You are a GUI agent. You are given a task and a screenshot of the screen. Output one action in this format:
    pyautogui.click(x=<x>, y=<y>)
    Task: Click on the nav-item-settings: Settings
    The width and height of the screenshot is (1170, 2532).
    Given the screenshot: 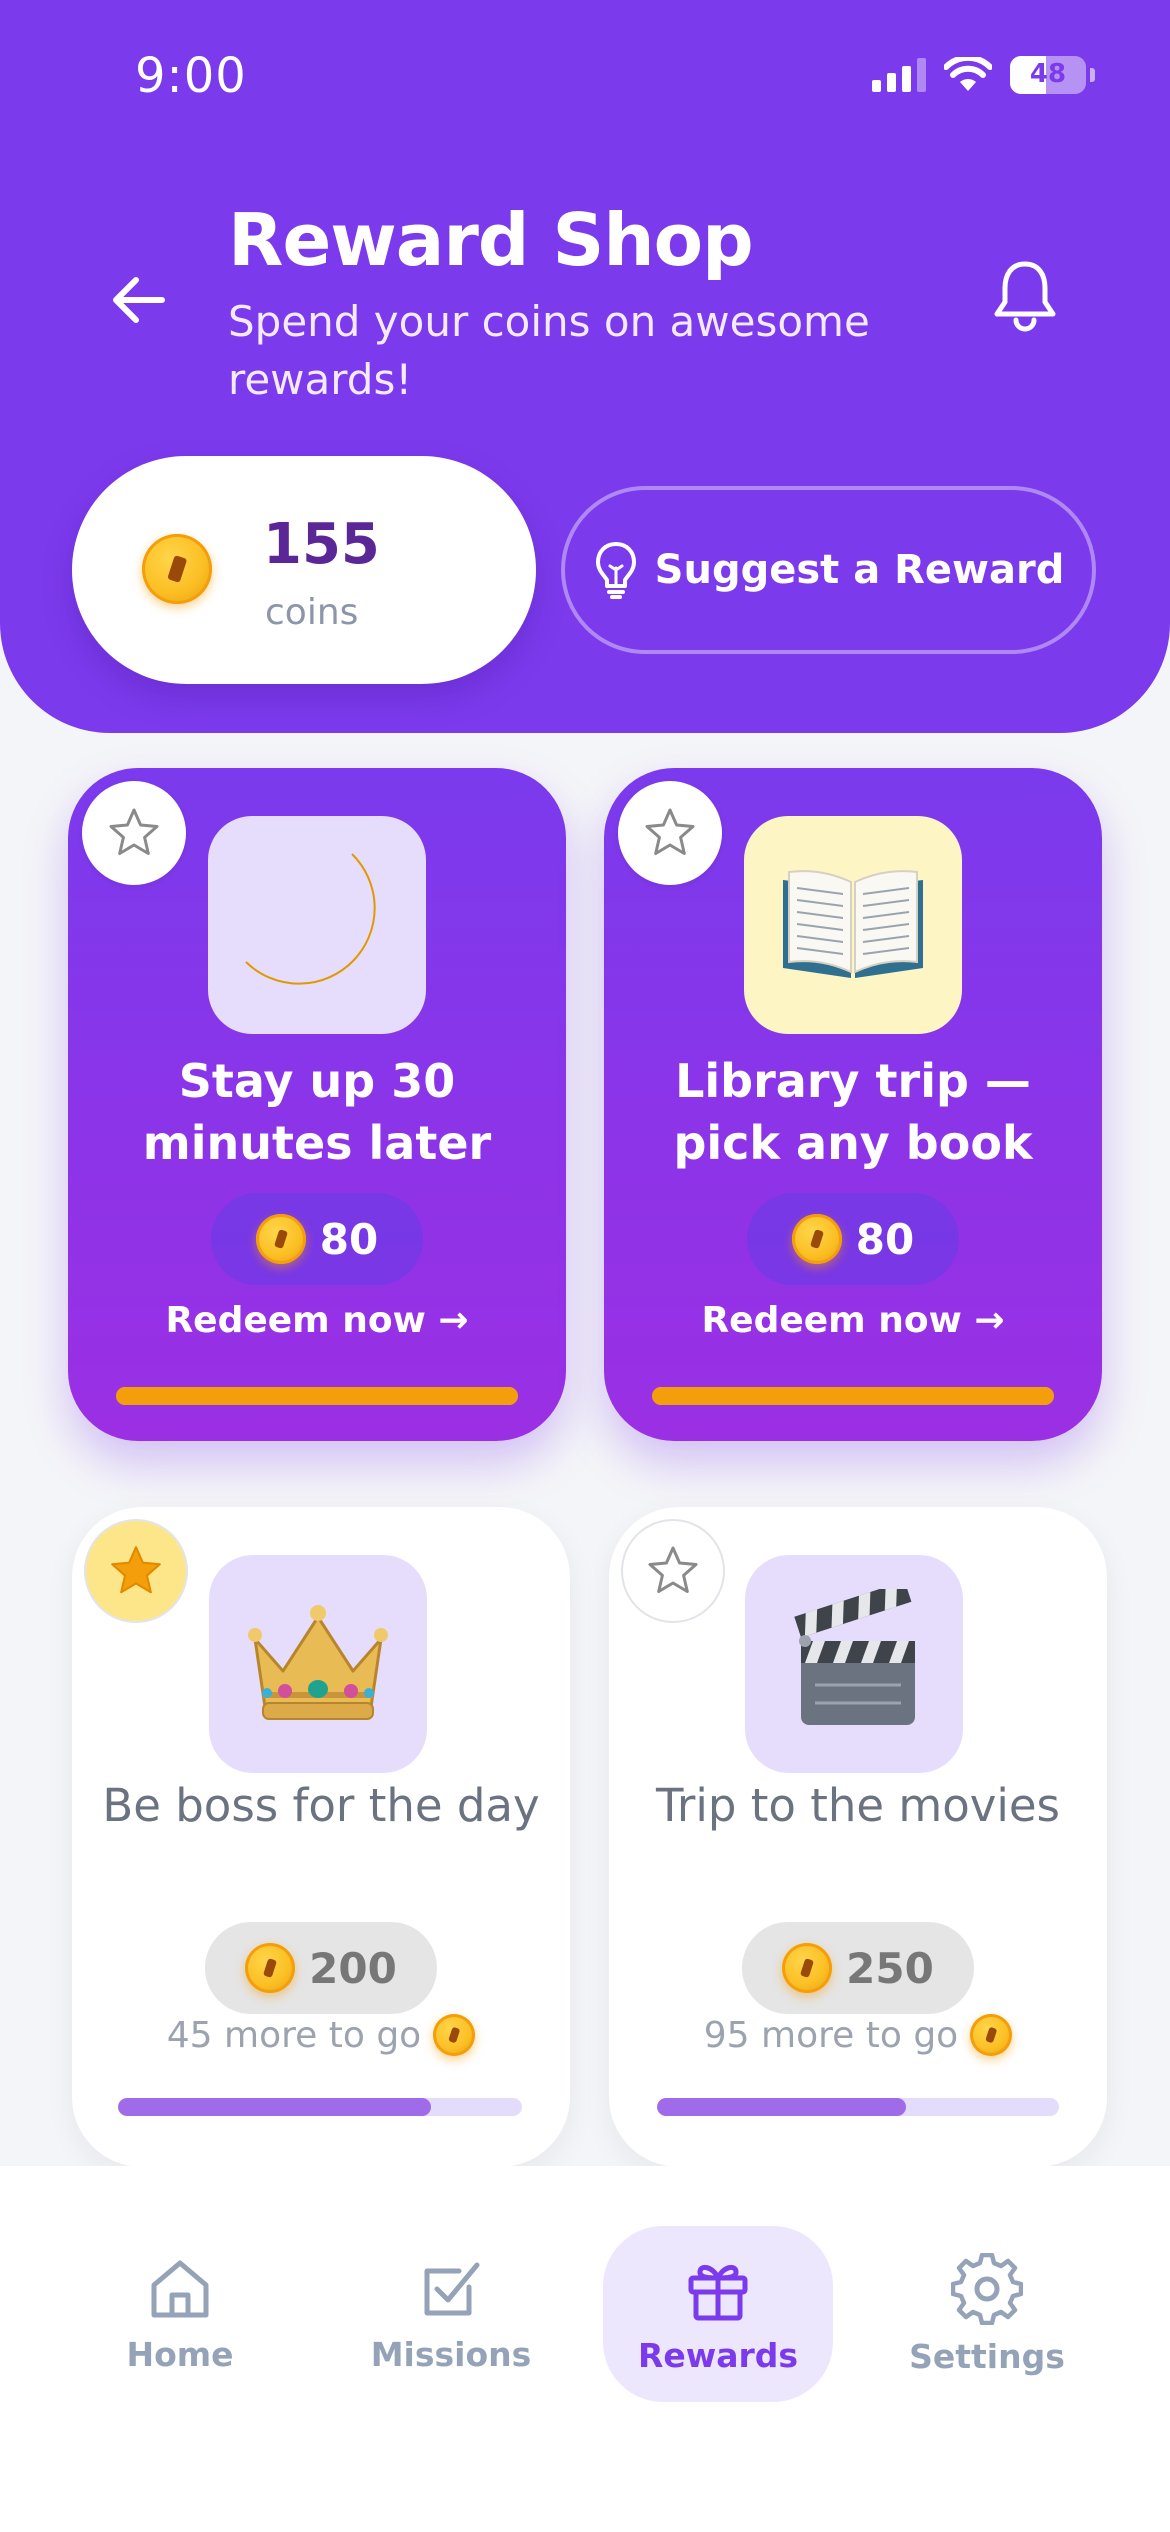 What is the action you would take?
    pyautogui.click(x=987, y=2314)
    